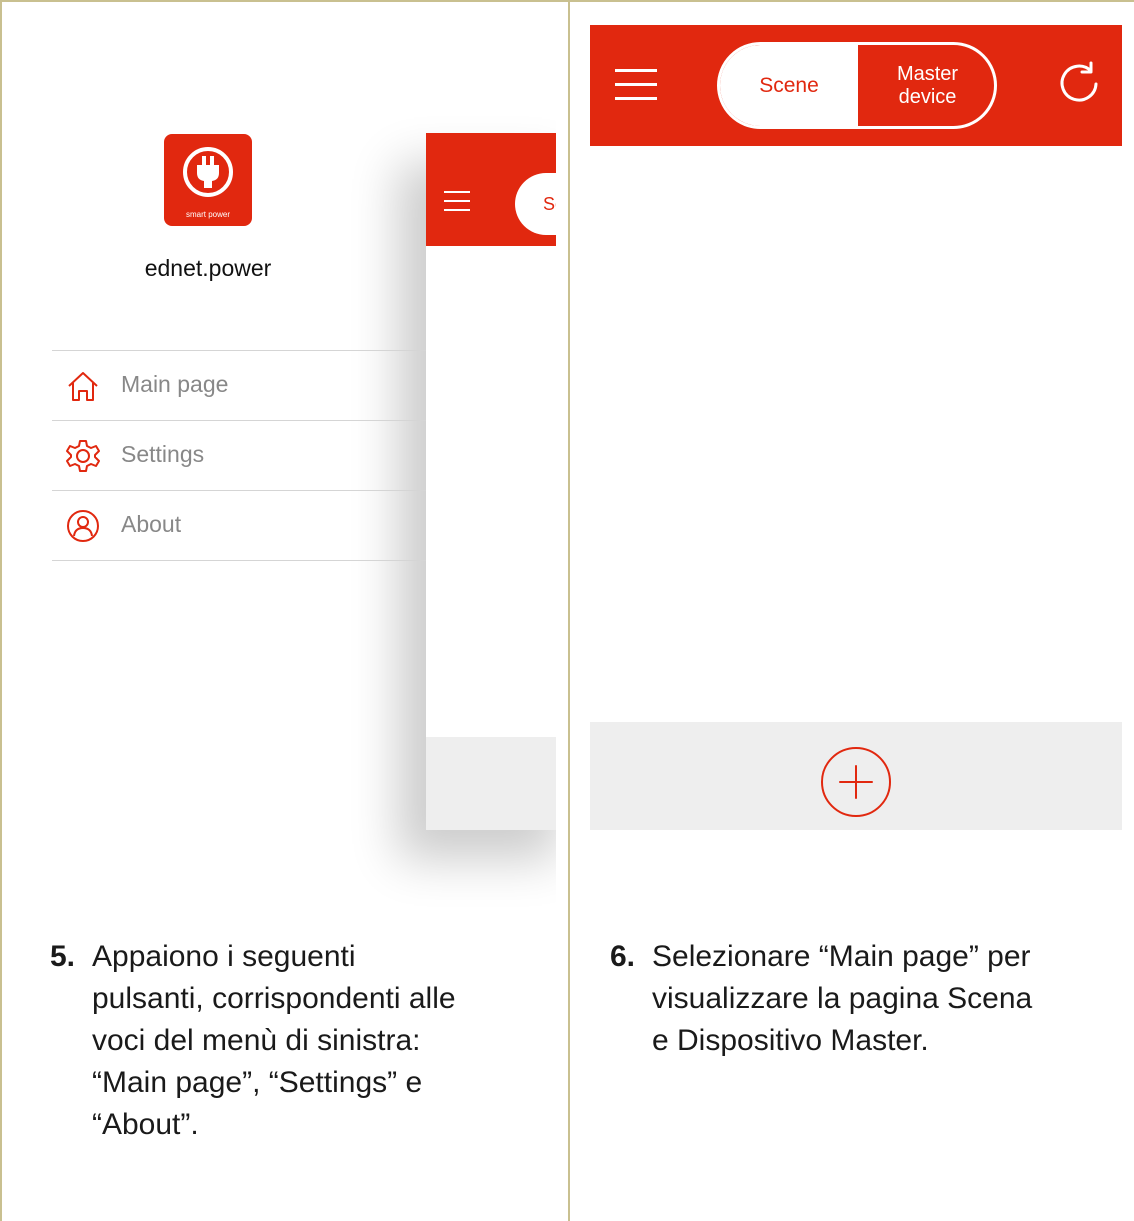  What do you see at coordinates (208, 172) in the screenshot?
I see `plug-icon` at bounding box center [208, 172].